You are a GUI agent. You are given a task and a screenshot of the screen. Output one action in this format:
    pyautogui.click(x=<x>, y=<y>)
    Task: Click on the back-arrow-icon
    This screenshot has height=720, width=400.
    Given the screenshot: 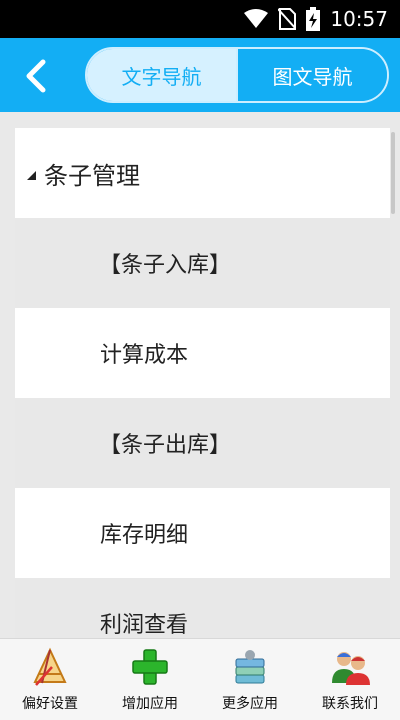 What is the action you would take?
    pyautogui.click(x=36, y=76)
    